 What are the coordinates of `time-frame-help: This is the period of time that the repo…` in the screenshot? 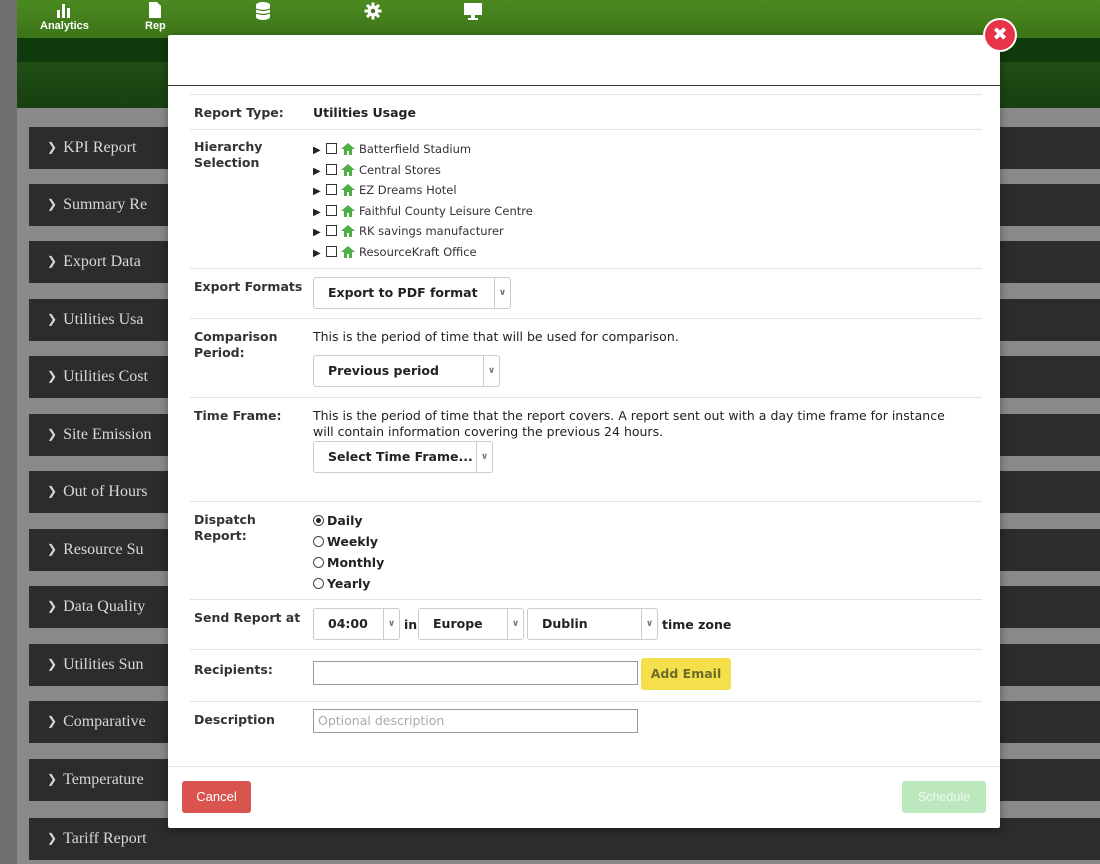 It's located at (629, 424).